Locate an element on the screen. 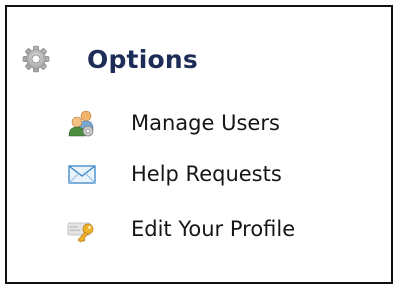 This screenshot has width=397, height=290. menu-item-manage-users: Manage Users is located at coordinates (181, 123).